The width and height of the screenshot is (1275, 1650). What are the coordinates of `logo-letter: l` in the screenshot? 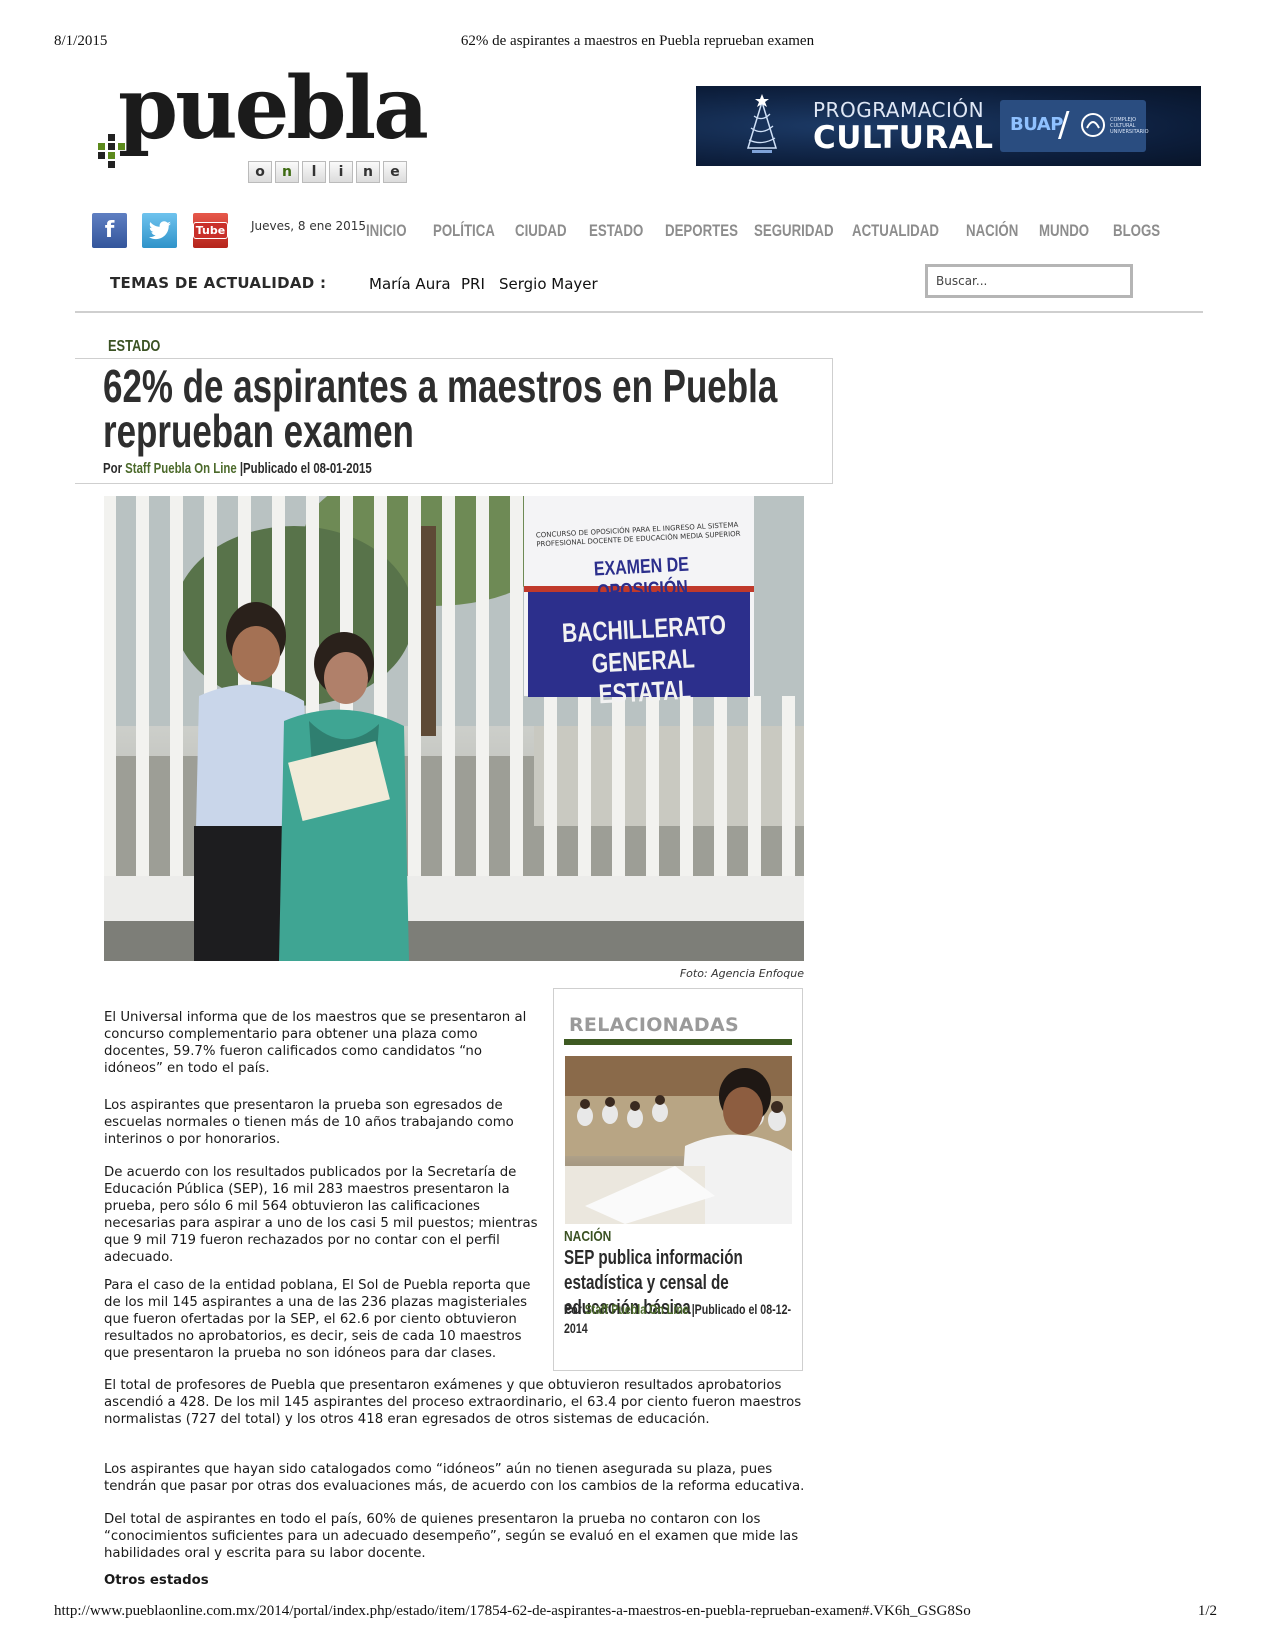 It's located at (314, 172).